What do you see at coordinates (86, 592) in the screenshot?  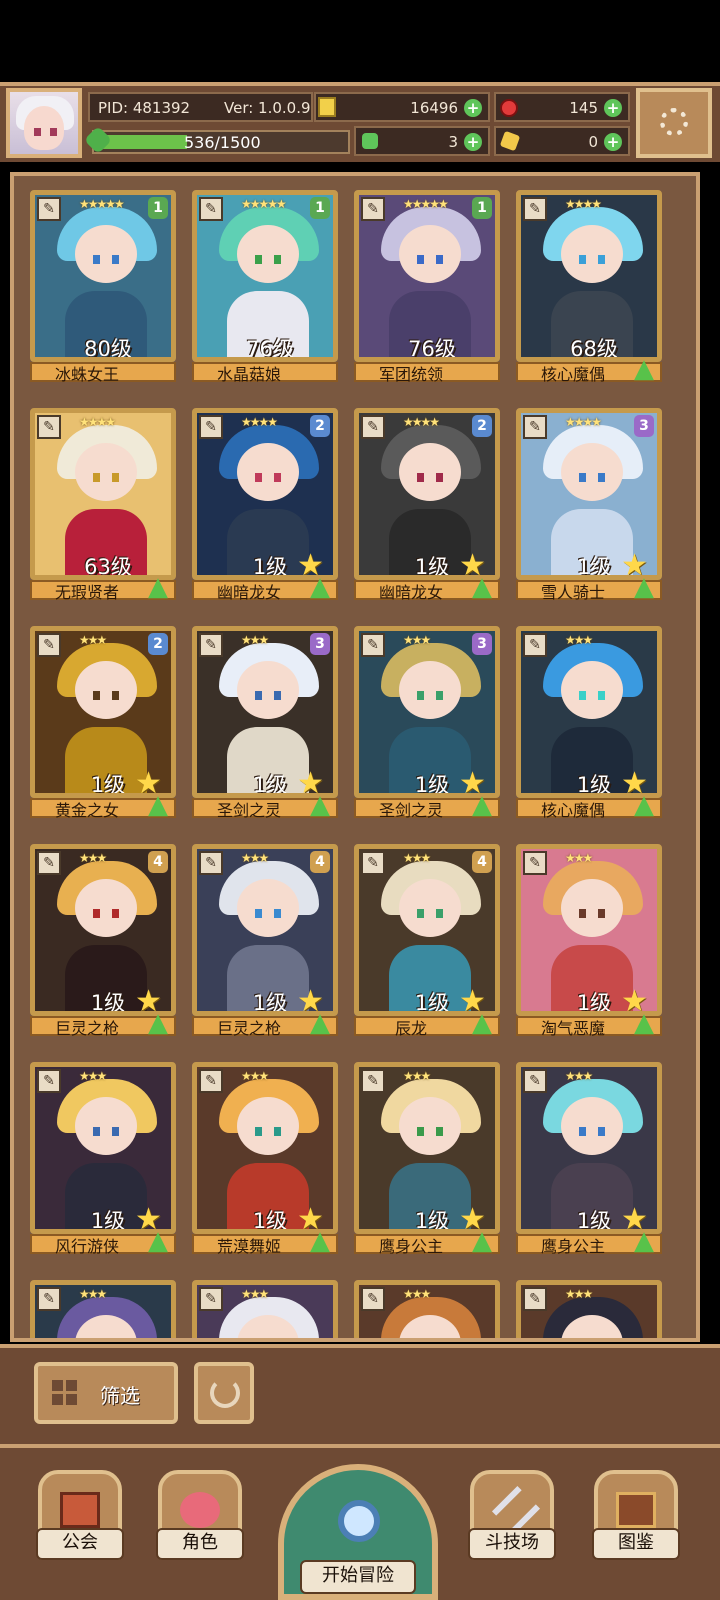 I see `character-name: 无瑕贤者` at bounding box center [86, 592].